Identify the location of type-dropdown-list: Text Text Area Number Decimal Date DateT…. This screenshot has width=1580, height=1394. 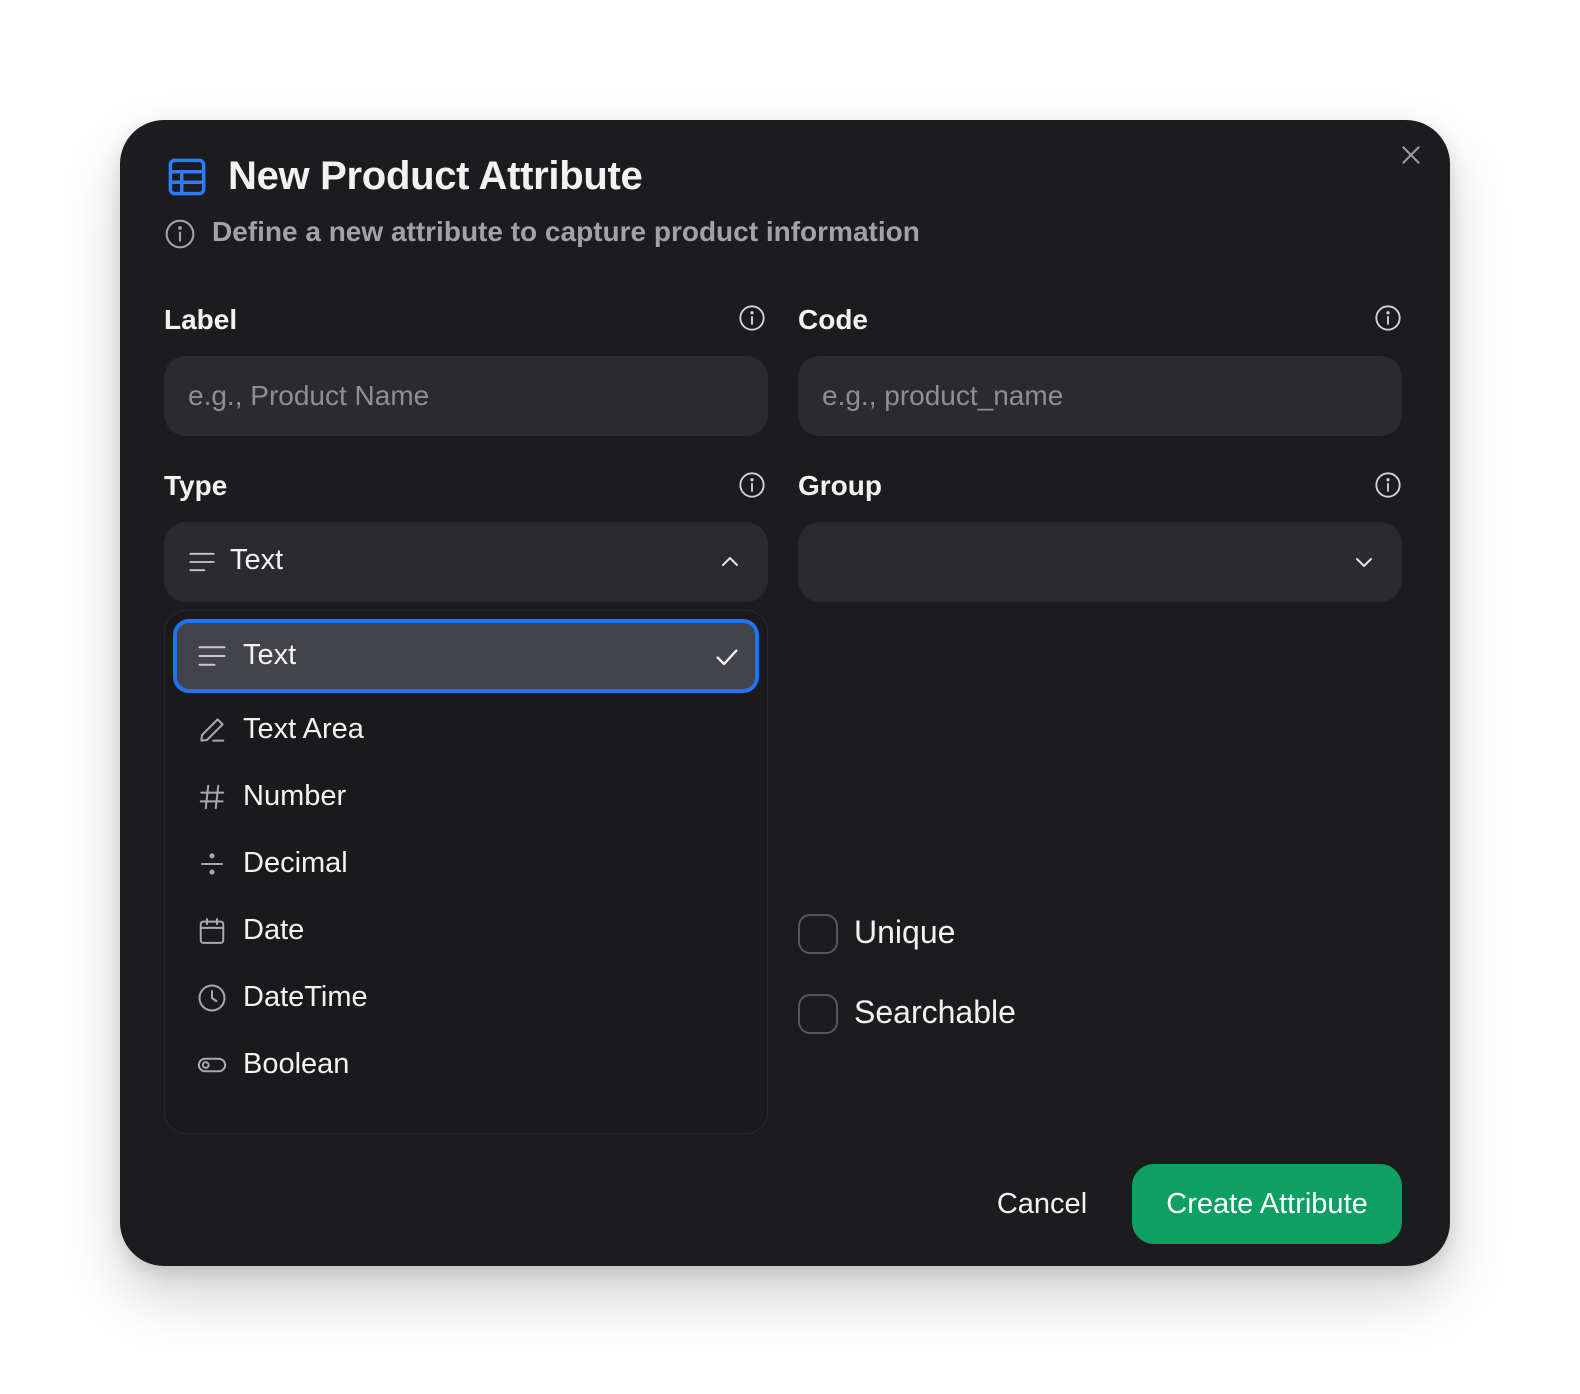
(466, 872).